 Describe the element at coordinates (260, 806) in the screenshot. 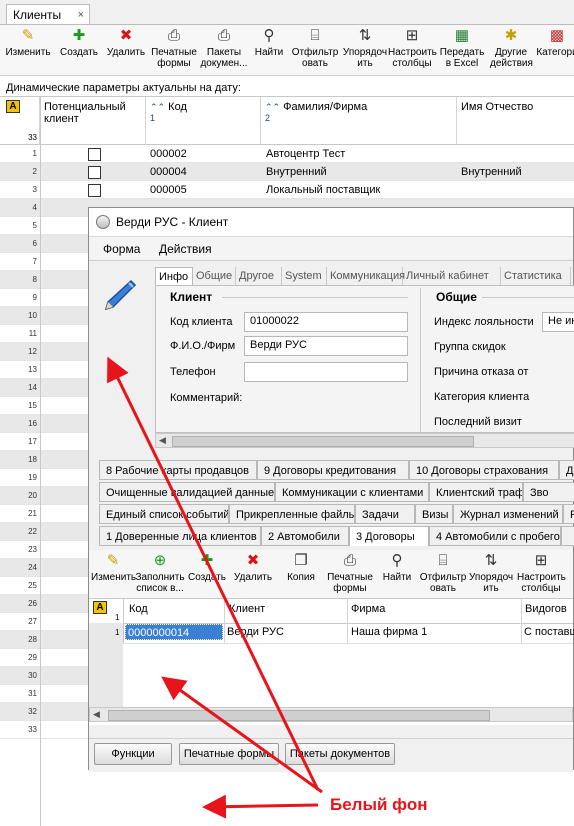

I see `arrow-to-background` at that location.